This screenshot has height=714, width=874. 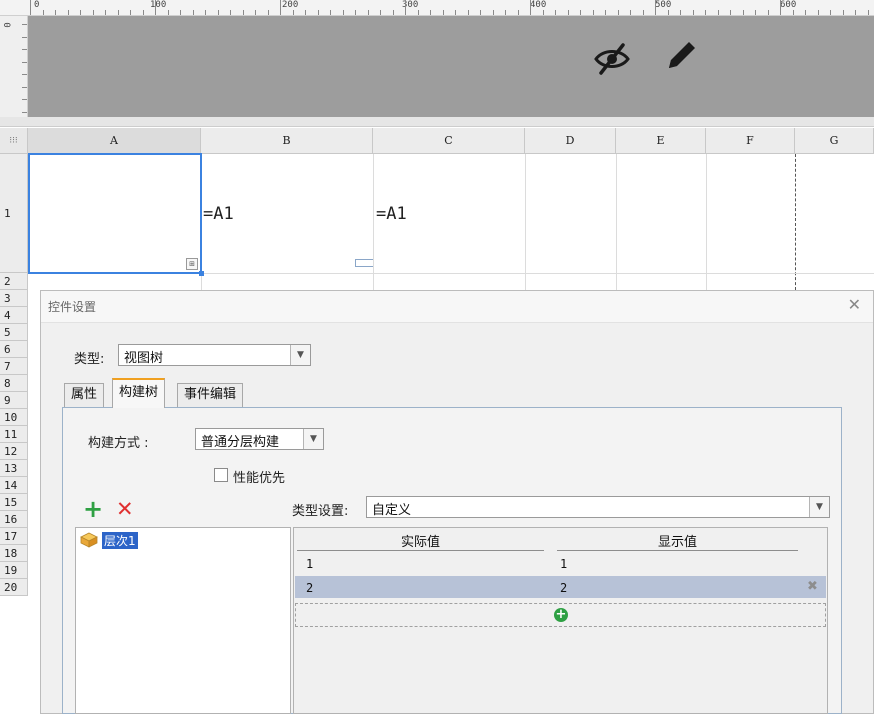 What do you see at coordinates (192, 264) in the screenshot?
I see `cell-widget-icon: ⊞` at bounding box center [192, 264].